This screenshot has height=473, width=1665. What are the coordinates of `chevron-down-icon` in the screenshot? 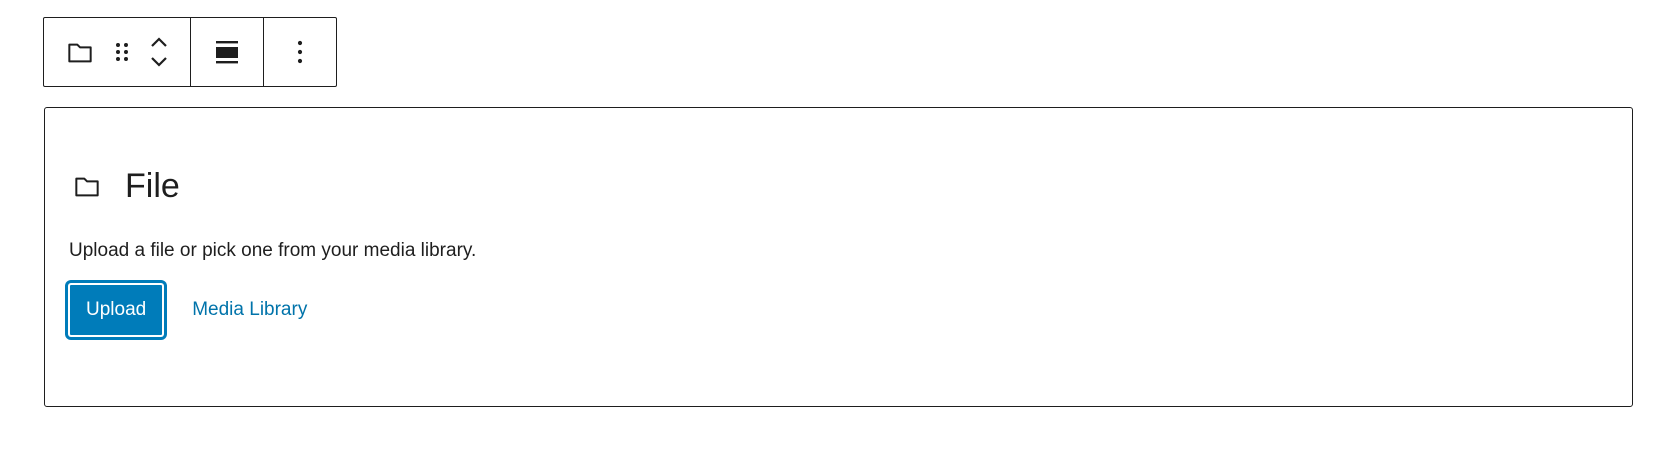 It's located at (159, 62).